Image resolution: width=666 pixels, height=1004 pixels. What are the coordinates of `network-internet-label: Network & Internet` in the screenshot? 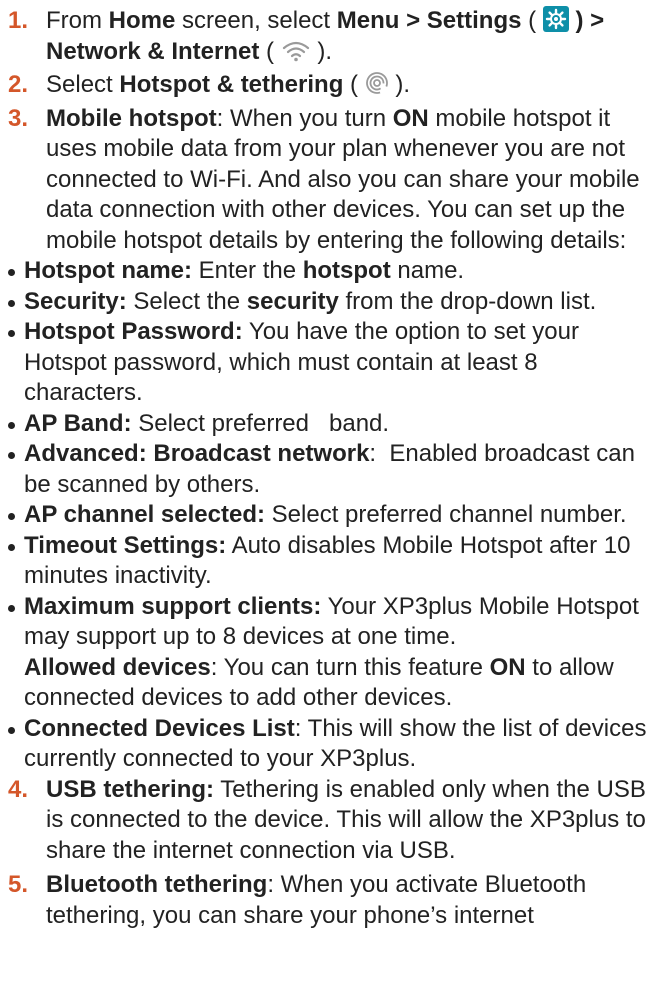 It's located at (153, 51).